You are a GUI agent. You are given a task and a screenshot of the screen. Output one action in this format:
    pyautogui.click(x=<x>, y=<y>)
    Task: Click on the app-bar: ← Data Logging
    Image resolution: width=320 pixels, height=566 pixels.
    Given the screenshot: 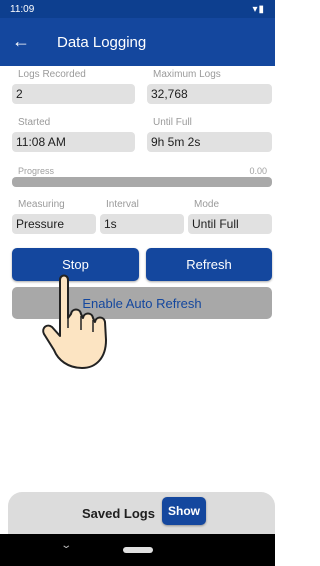 What is the action you would take?
    pyautogui.click(x=137, y=42)
    